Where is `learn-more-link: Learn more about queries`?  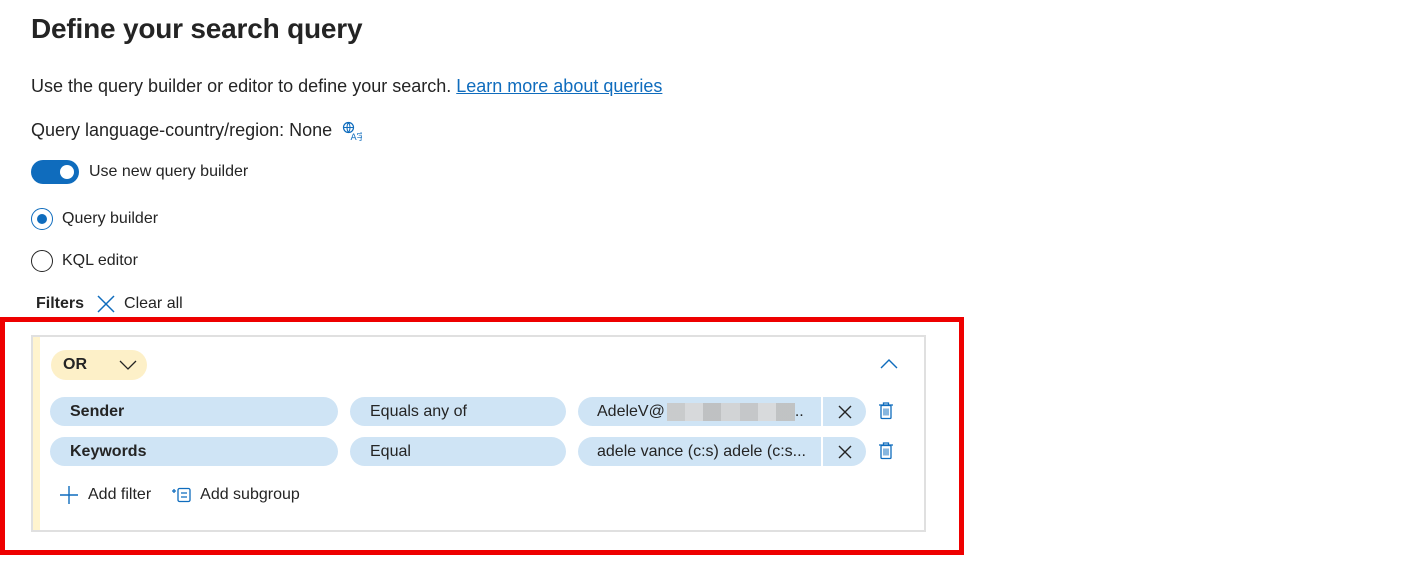 learn-more-link: Learn more about queries is located at coordinates (559, 86).